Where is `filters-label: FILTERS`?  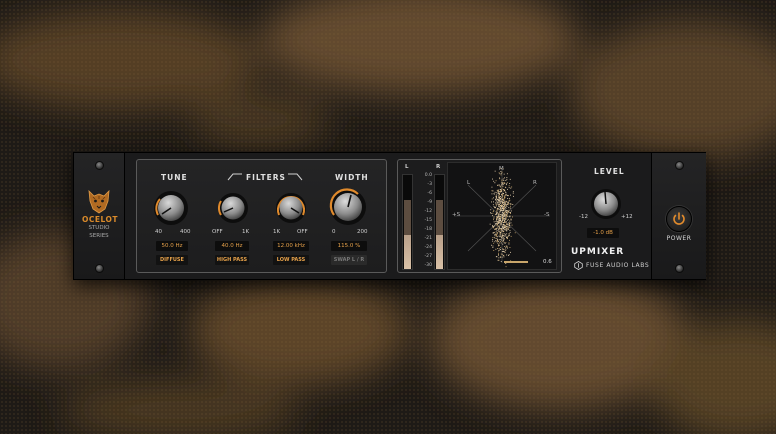 filters-label: FILTERS is located at coordinates (266, 177).